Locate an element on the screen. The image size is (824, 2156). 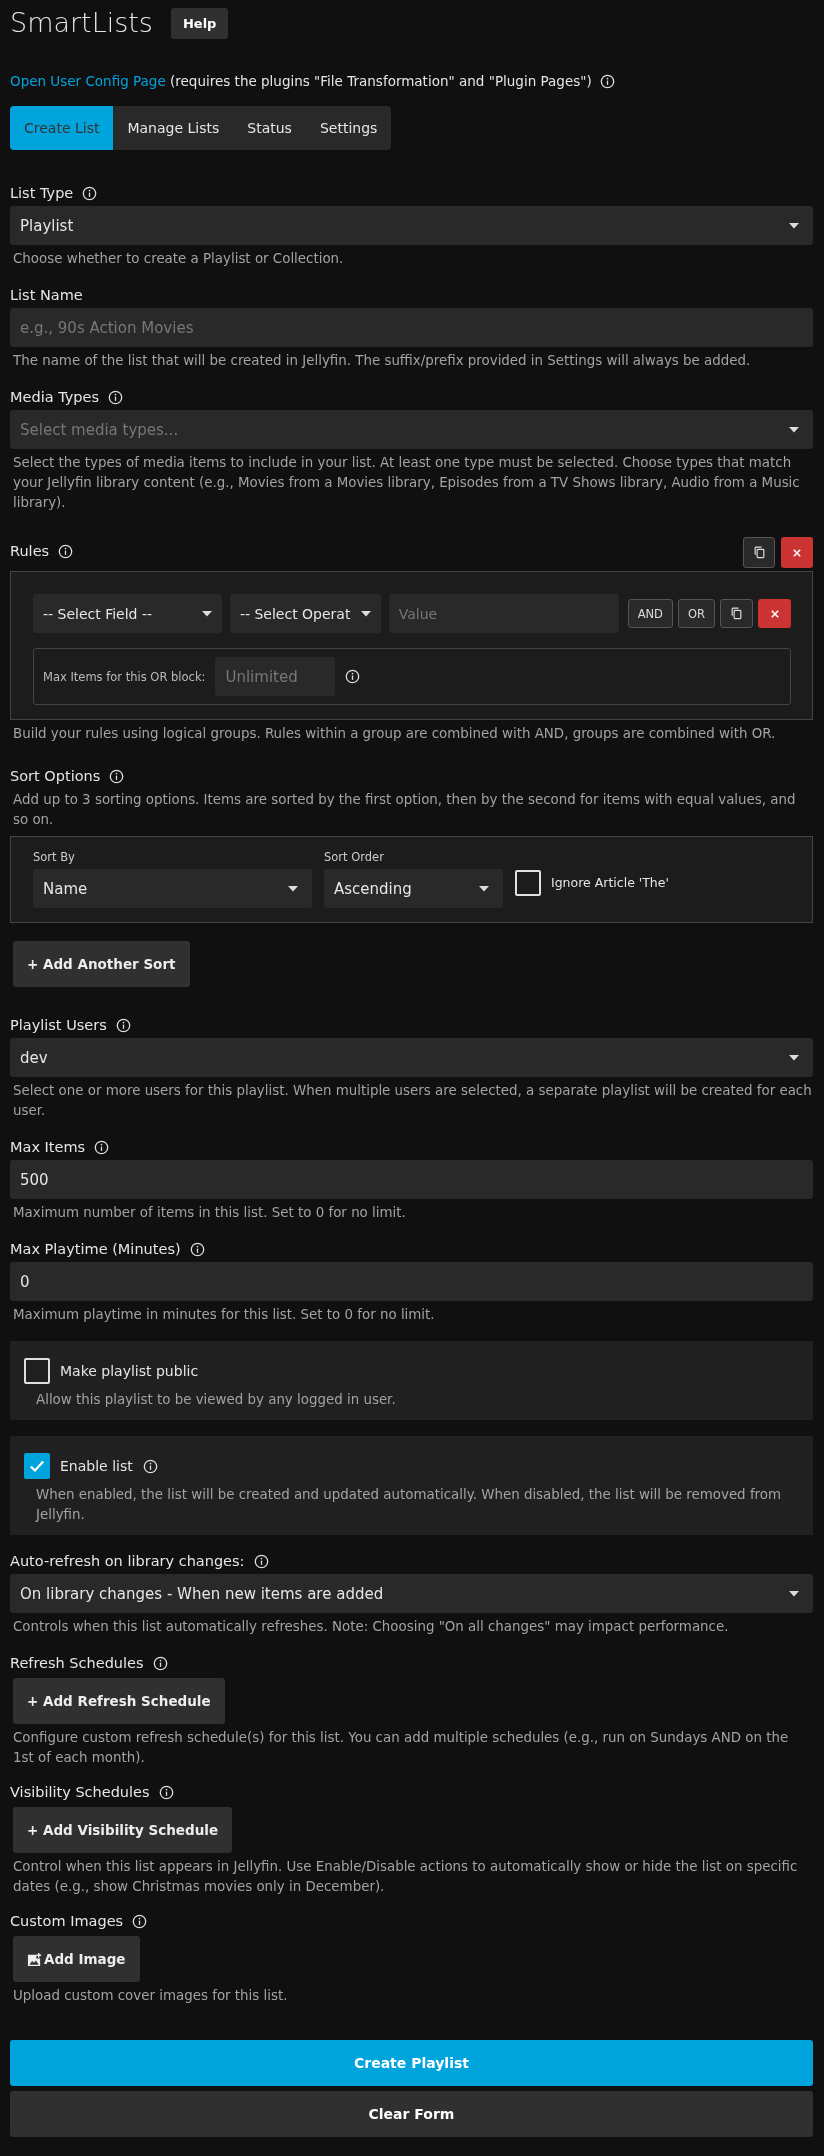
config-note: Open User Config Page (requires the plugins "File Transformation" and "Plugin Pages") is located at coordinates (301, 81).